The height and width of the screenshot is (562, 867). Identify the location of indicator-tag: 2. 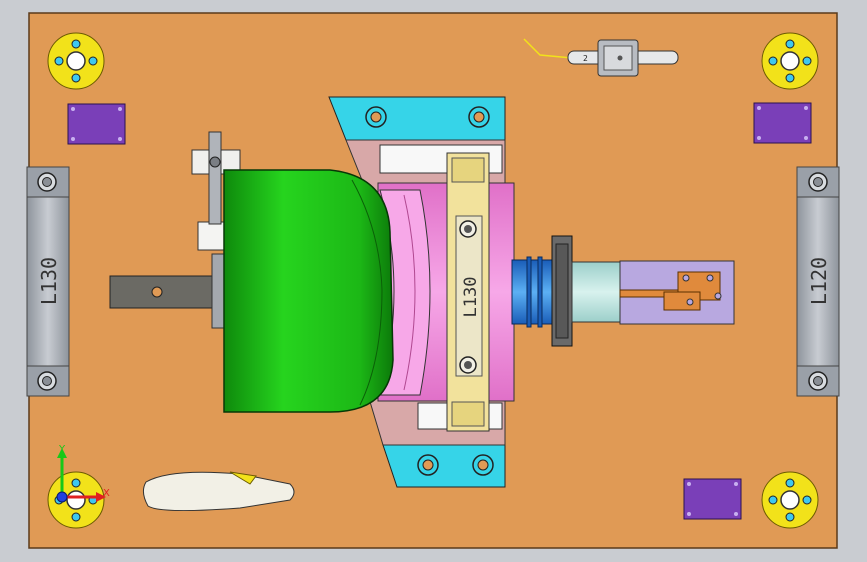
(585, 58).